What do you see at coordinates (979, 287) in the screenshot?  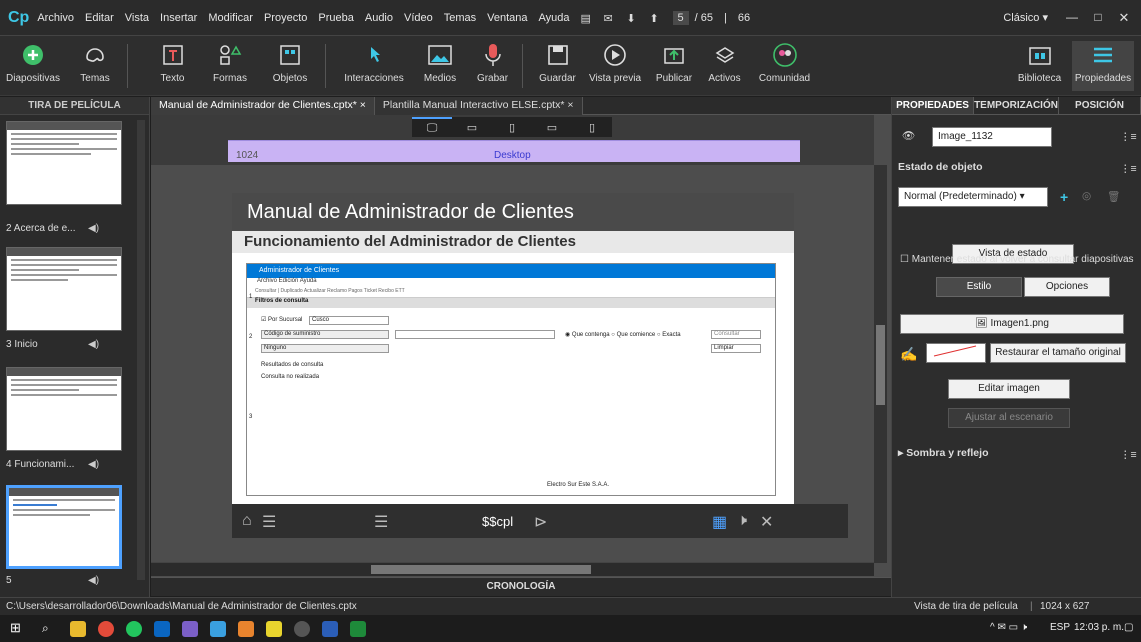 I see `subtab-estilo: Estilo` at bounding box center [979, 287].